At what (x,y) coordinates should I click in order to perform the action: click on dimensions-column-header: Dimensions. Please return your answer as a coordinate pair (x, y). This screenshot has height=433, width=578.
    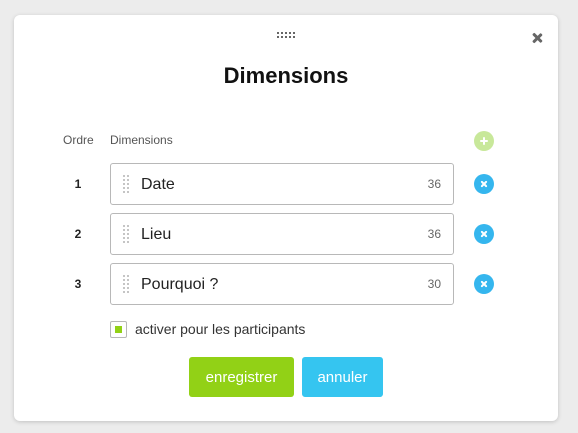
    Looking at the image, I should click on (141, 140).